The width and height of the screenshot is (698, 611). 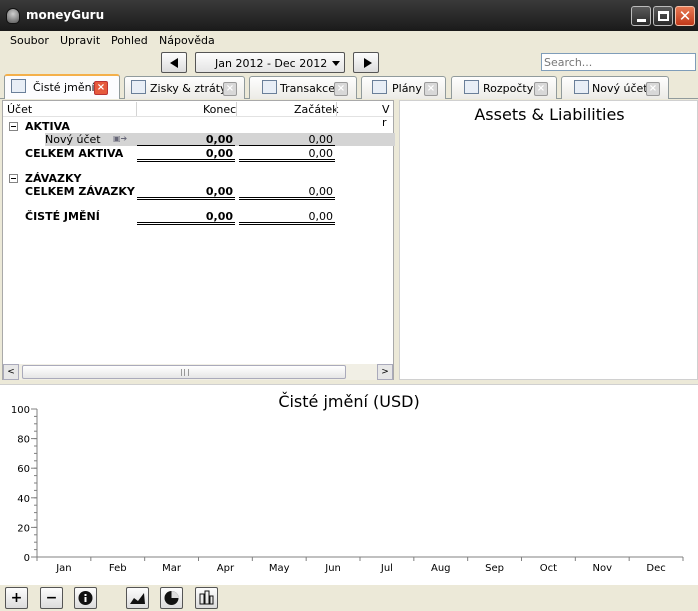 I want to click on account-info-button, so click(x=85, y=598).